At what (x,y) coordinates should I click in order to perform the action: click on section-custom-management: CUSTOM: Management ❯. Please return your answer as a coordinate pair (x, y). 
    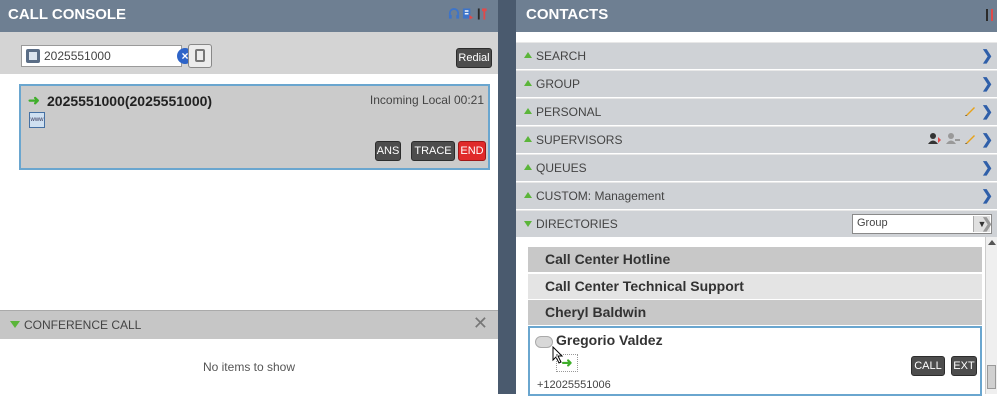
    Looking at the image, I should click on (756, 195).